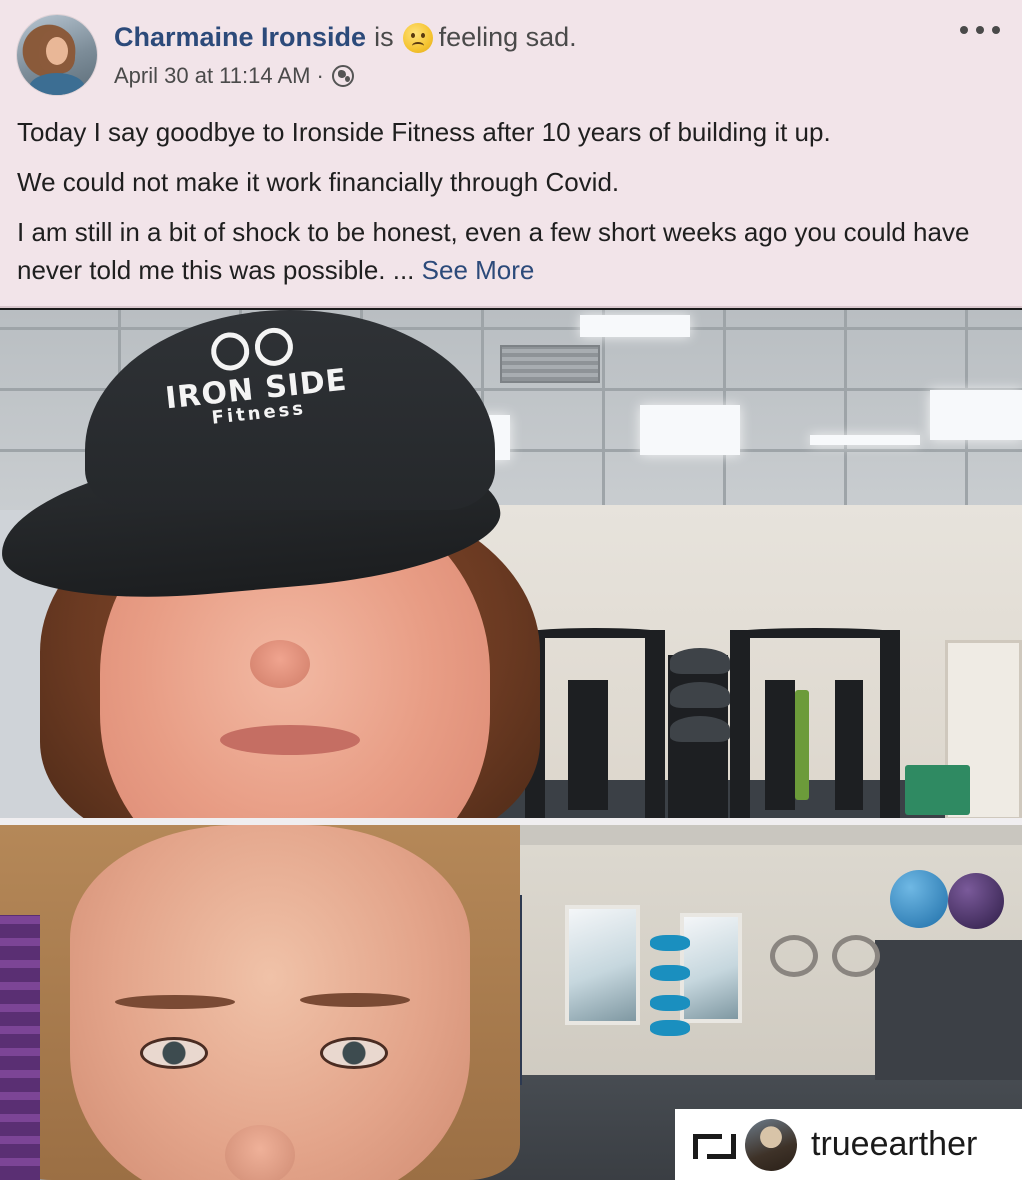 This screenshot has width=1022, height=1180. What do you see at coordinates (417, 37) in the screenshot?
I see `sad-face-icon` at bounding box center [417, 37].